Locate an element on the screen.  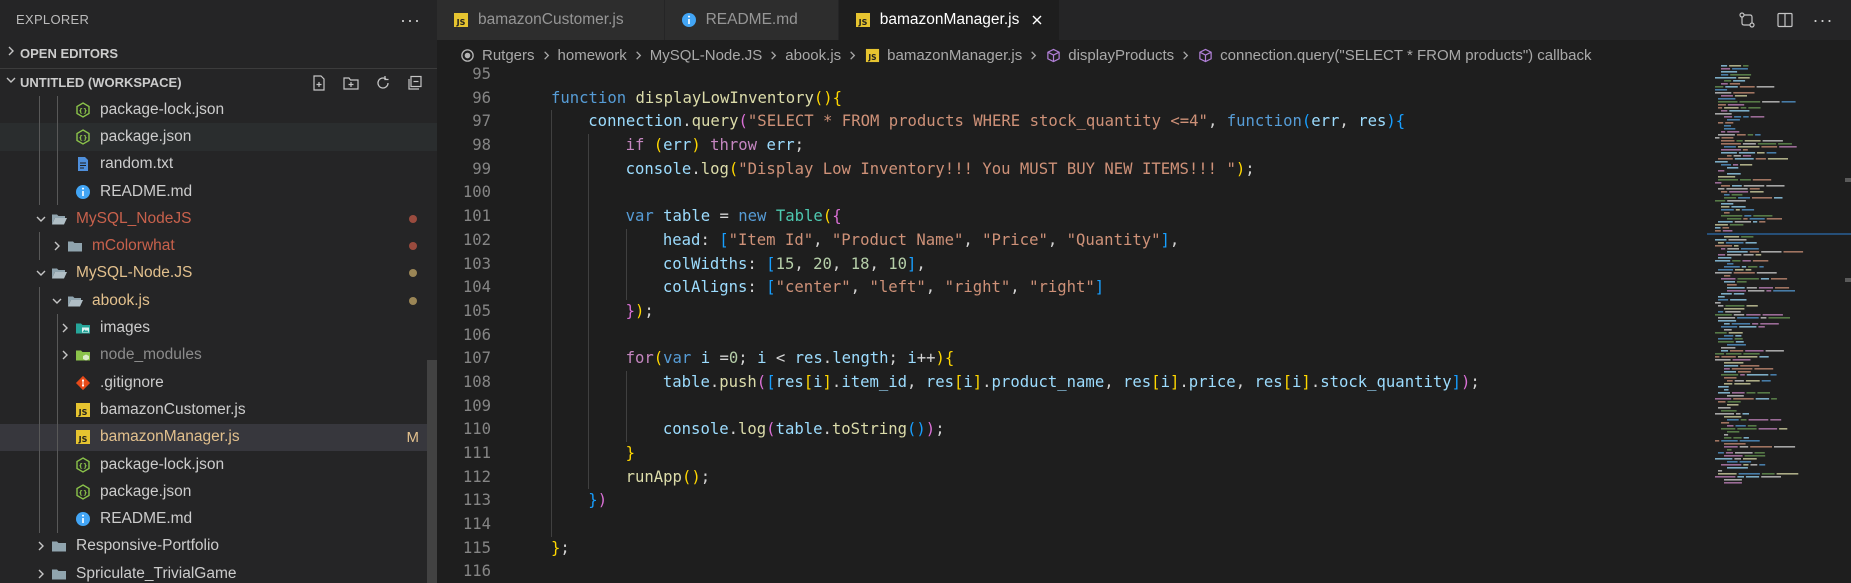
workspace-section: UNTITLED (WORKSPACE) is located at coordinates (218, 82).